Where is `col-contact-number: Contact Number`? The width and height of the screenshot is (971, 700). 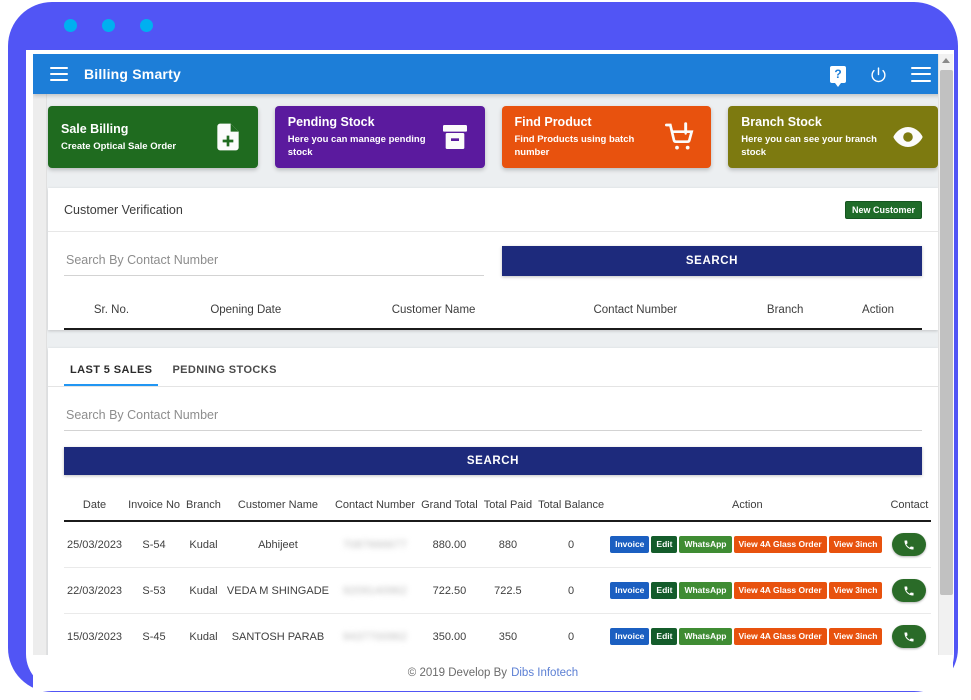 col-contact-number: Contact Number is located at coordinates (635, 310).